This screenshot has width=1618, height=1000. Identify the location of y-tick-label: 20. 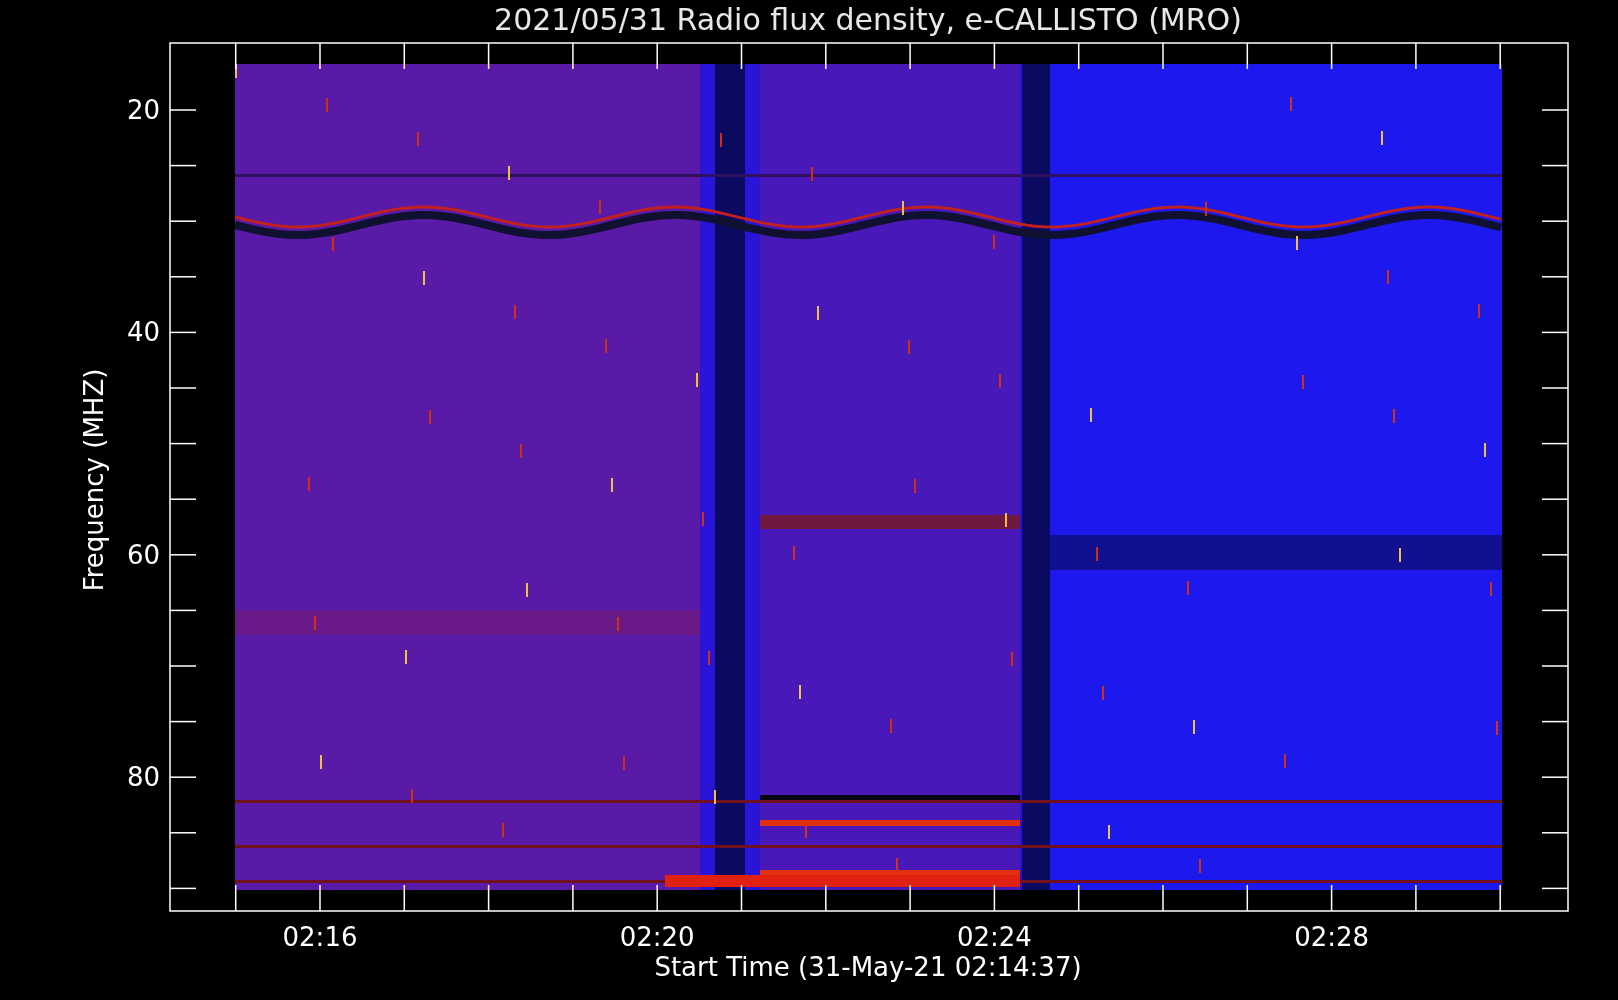
(143, 110).